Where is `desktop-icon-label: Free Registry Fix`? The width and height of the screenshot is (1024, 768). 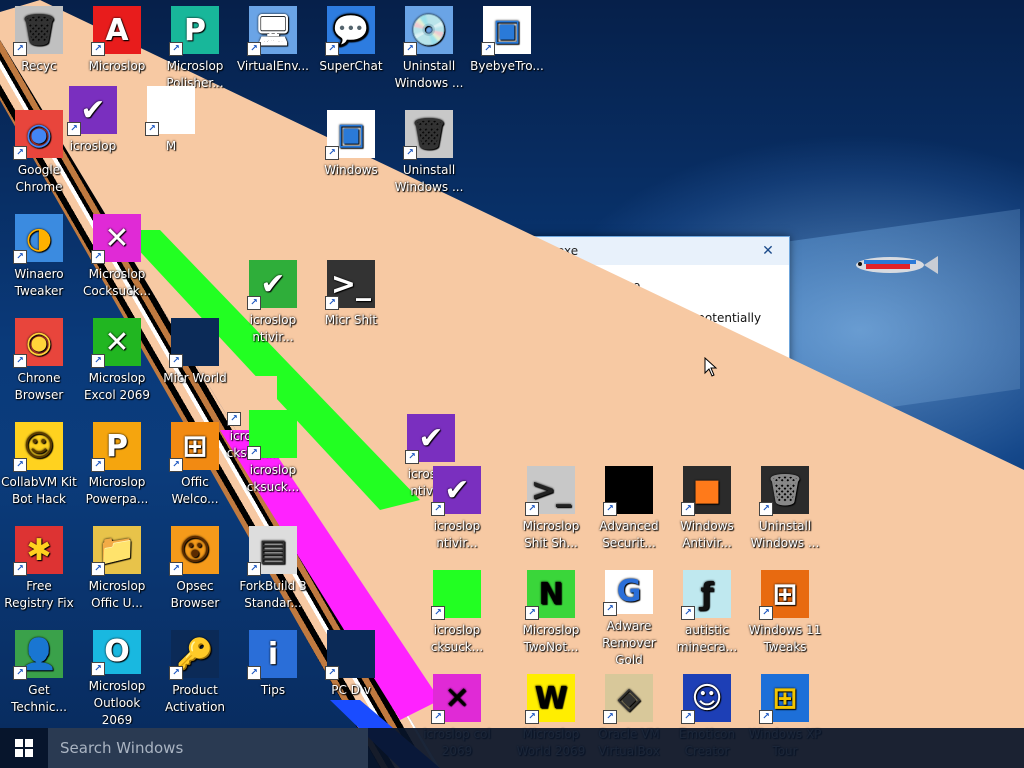
desktop-icon-label: Free Registry Fix is located at coordinates (39, 594).